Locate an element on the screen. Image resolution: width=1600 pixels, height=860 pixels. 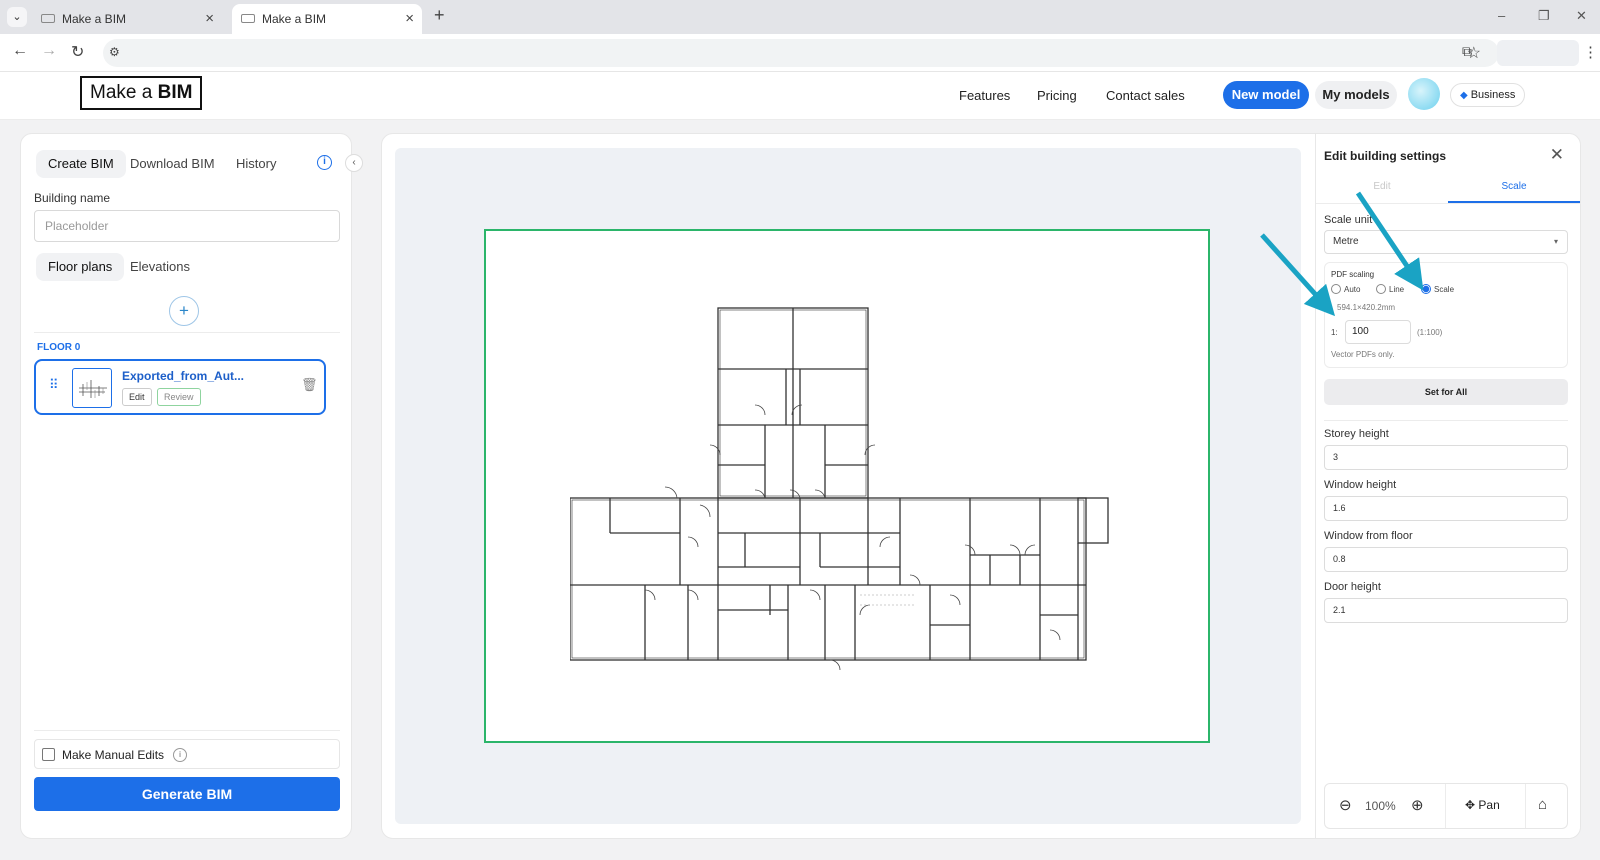
plan-badge: ◆ Business is located at coordinates (1488, 95).